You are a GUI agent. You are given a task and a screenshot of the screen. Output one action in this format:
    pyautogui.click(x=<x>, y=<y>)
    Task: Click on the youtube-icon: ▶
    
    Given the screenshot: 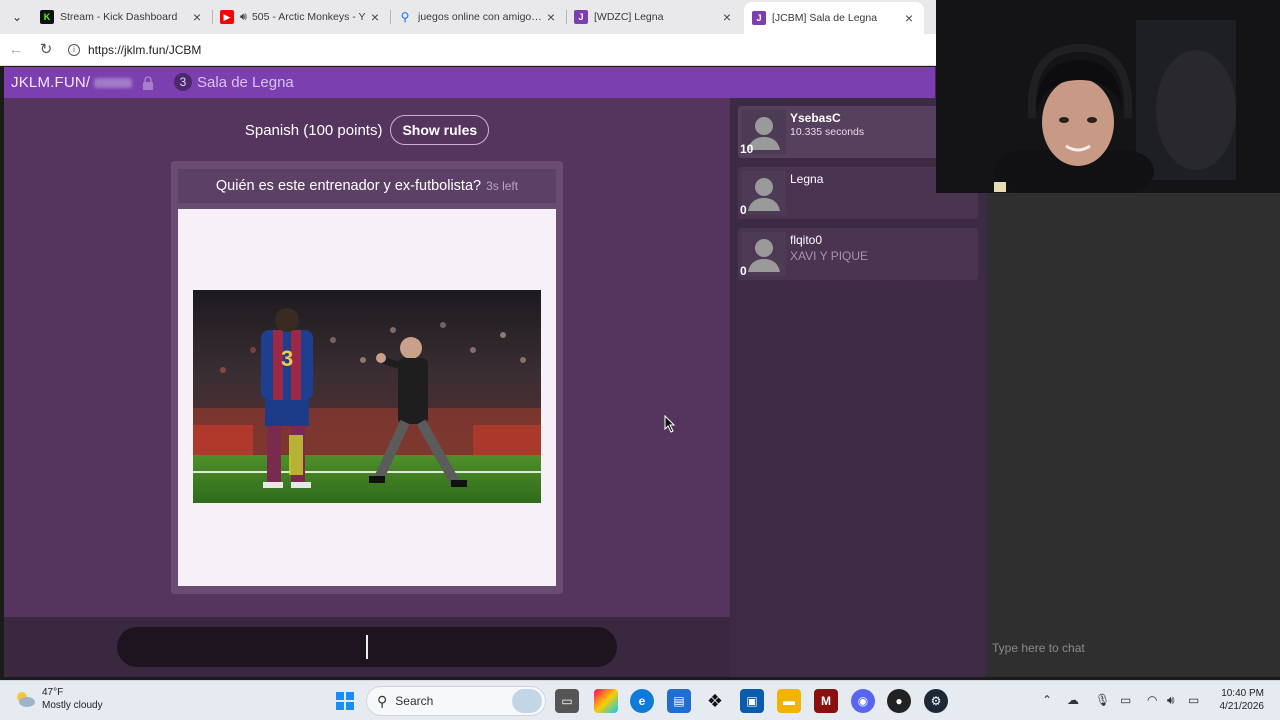 What is the action you would take?
    pyautogui.click(x=227, y=17)
    